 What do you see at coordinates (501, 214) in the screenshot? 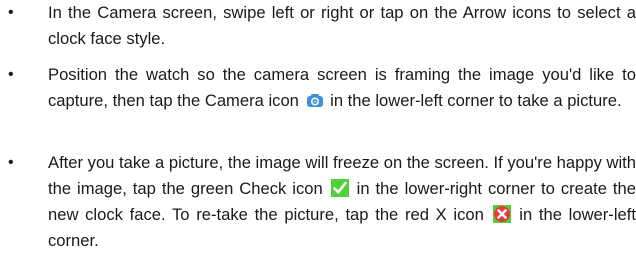
I see `x-icon` at bounding box center [501, 214].